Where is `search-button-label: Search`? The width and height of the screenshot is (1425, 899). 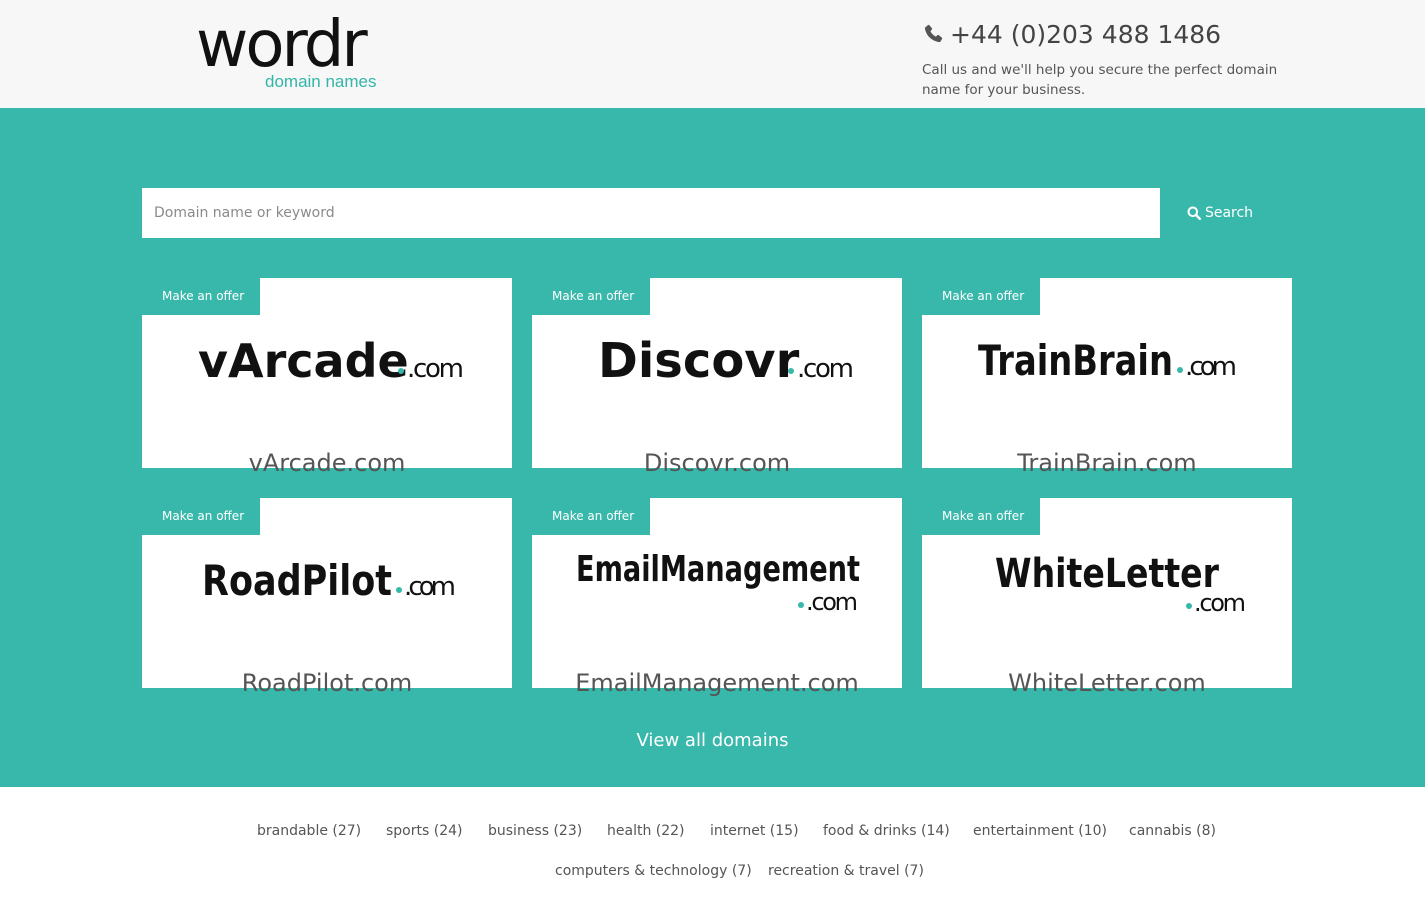
search-button-label: Search is located at coordinates (1229, 213).